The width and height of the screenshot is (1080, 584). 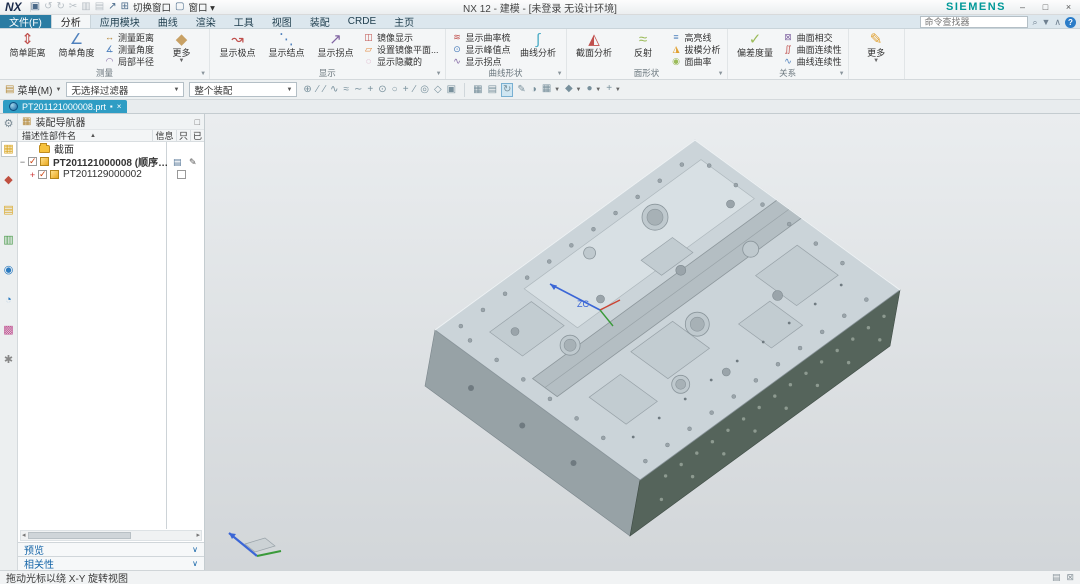 I want to click on show-inflections-button: ∿ 显示拐点, so click(x=481, y=61).